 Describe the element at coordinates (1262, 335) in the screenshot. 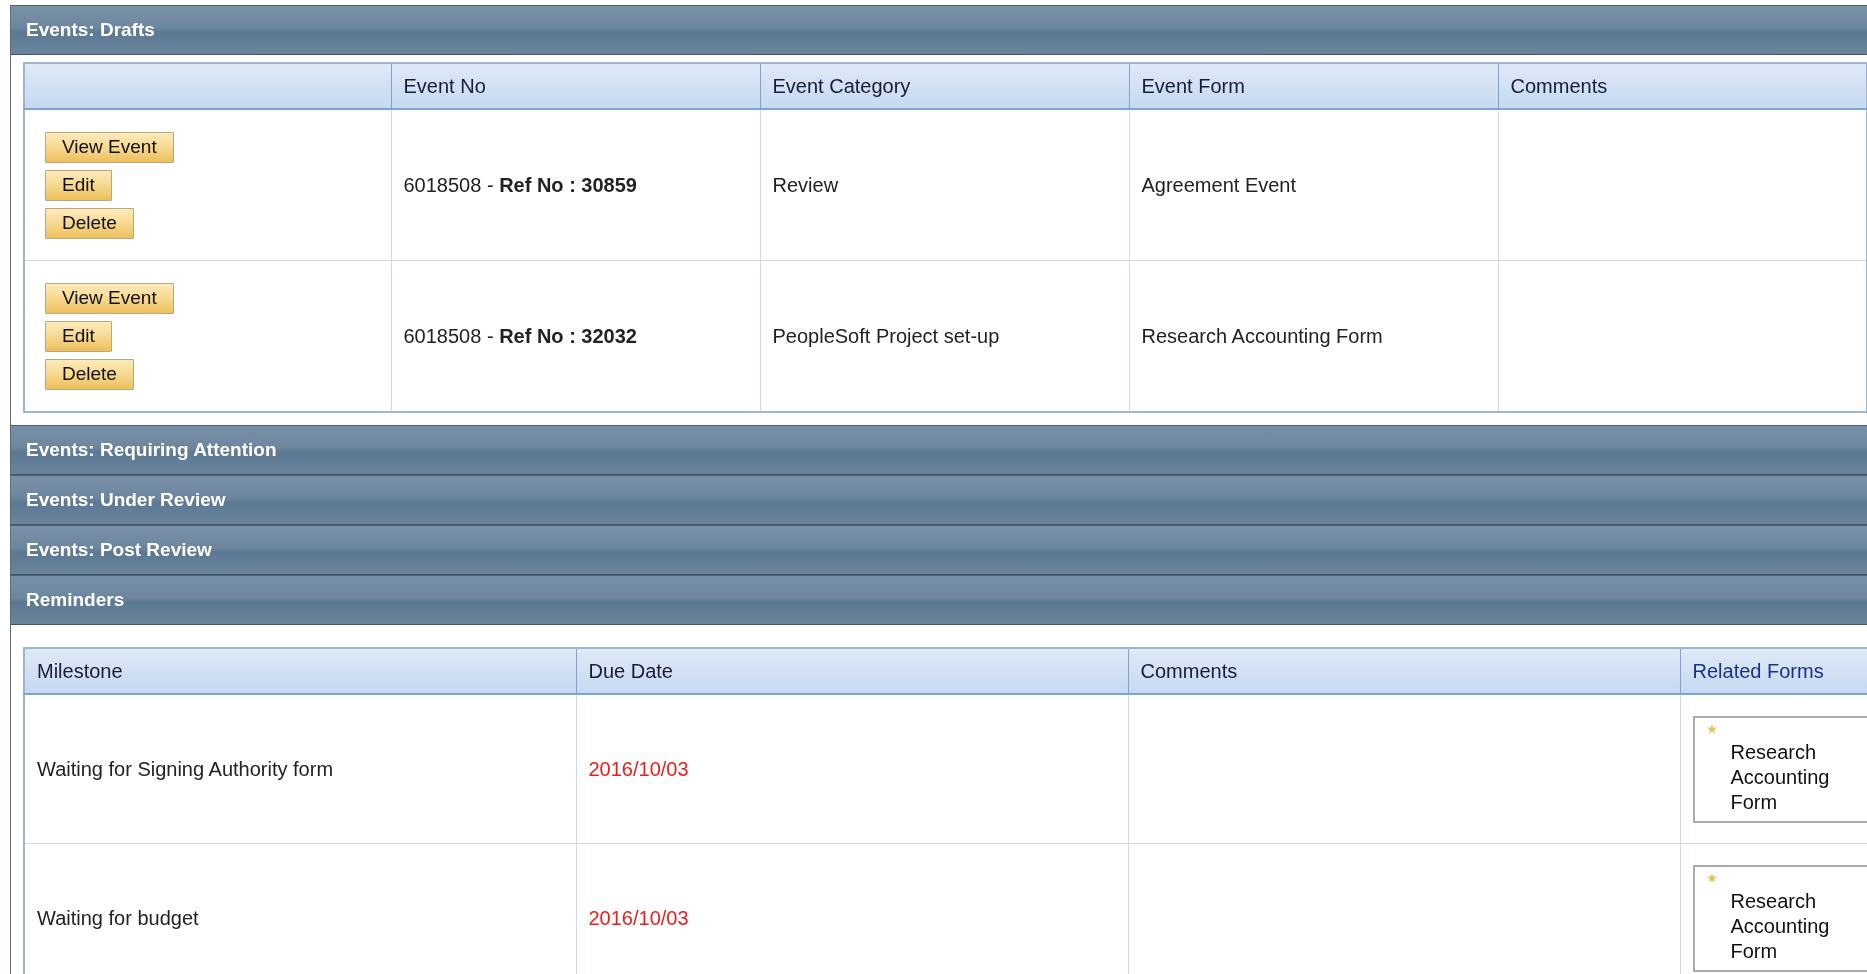

I see `event-form: Research Accounting Form` at that location.